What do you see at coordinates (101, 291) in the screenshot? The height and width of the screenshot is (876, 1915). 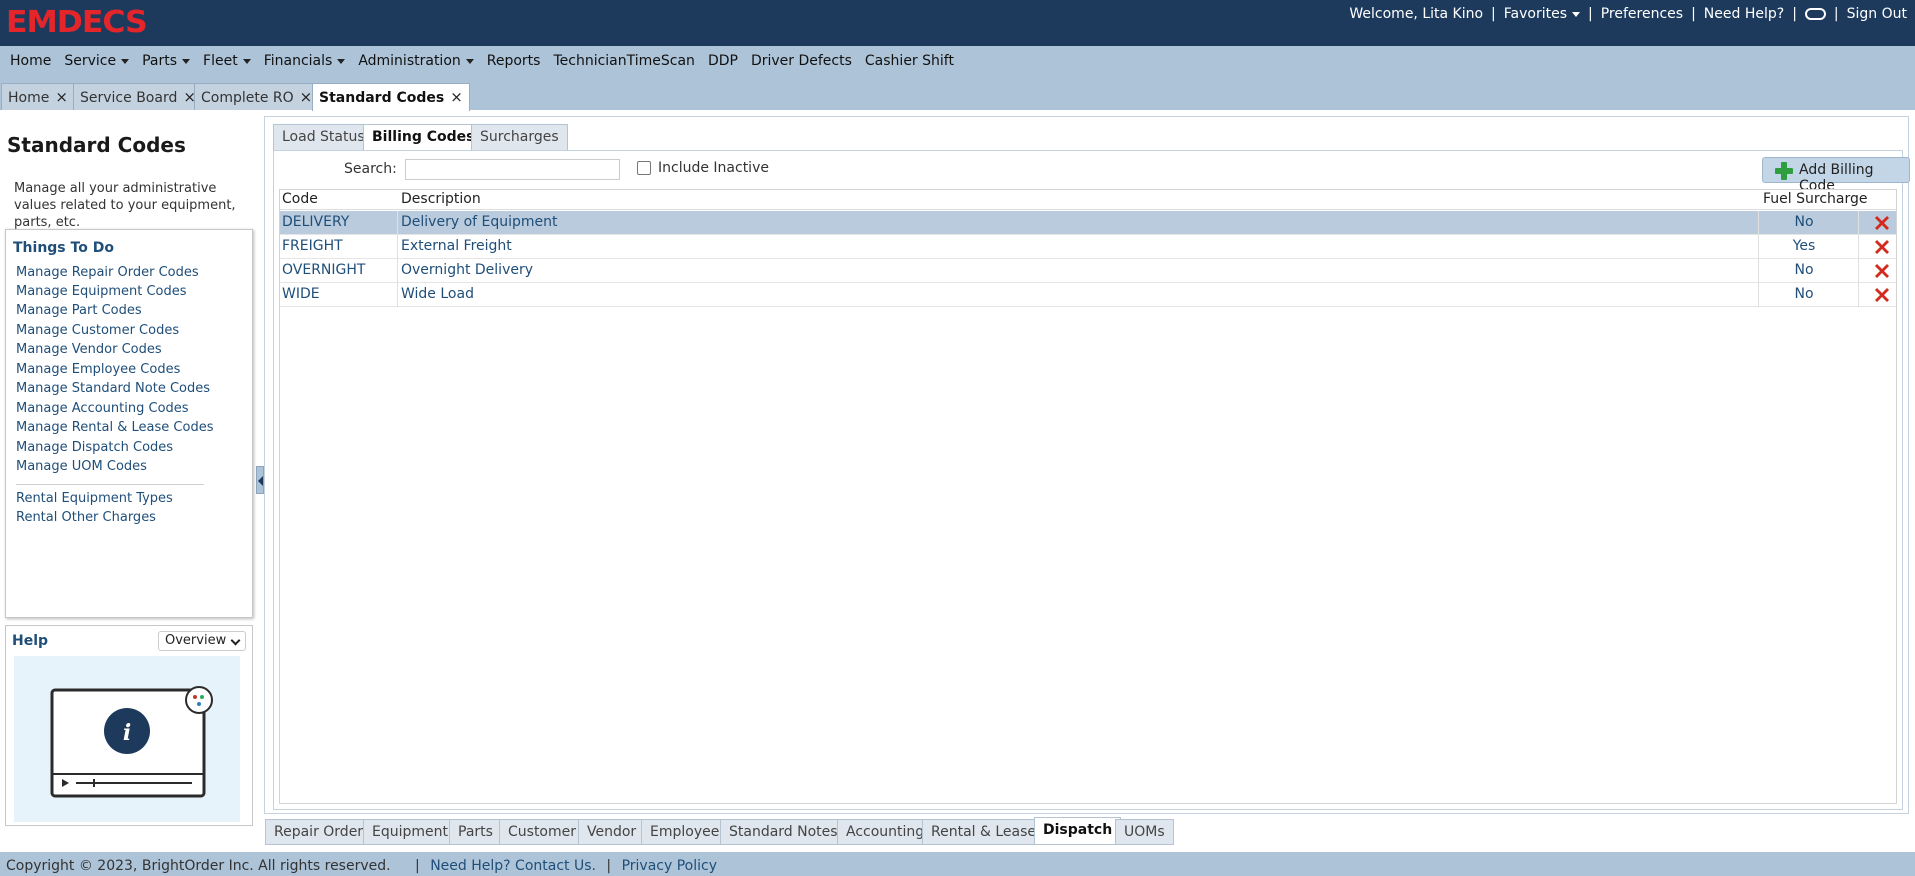 I see `link-manage-equipment-codes: Manage Equipment Codes` at bounding box center [101, 291].